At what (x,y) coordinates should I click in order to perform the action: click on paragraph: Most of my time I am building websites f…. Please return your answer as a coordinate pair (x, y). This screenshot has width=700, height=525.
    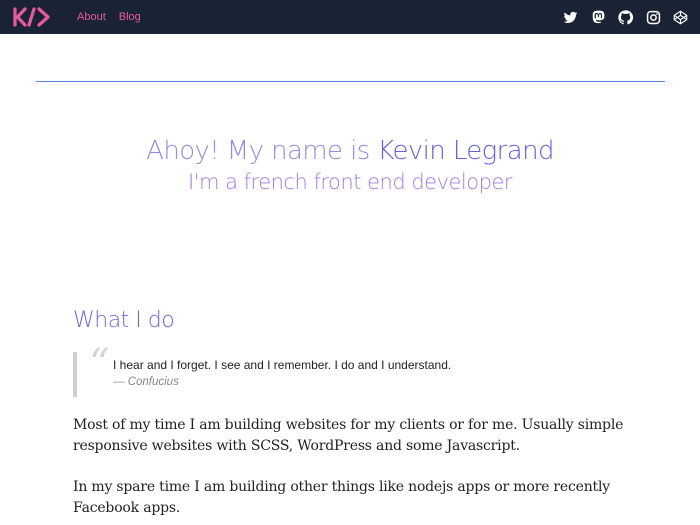
    Looking at the image, I should click on (348, 435).